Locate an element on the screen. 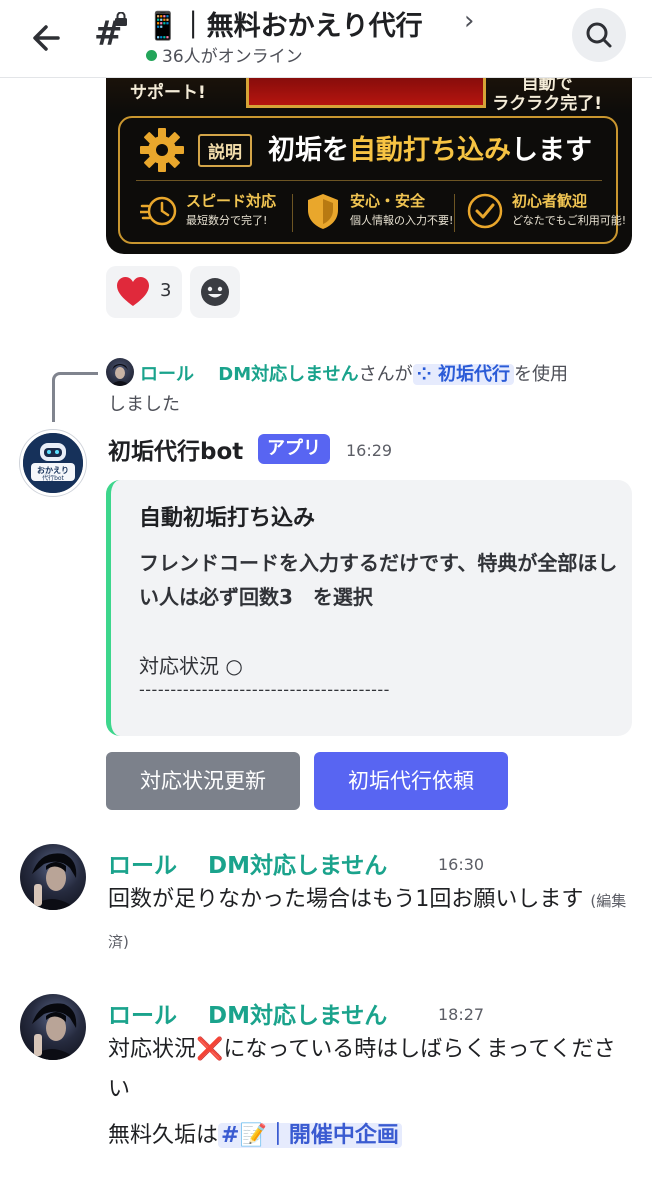 Image resolution: width=652 pixels, height=1200 pixels. feature-title: 安心・安全 is located at coordinates (388, 201).